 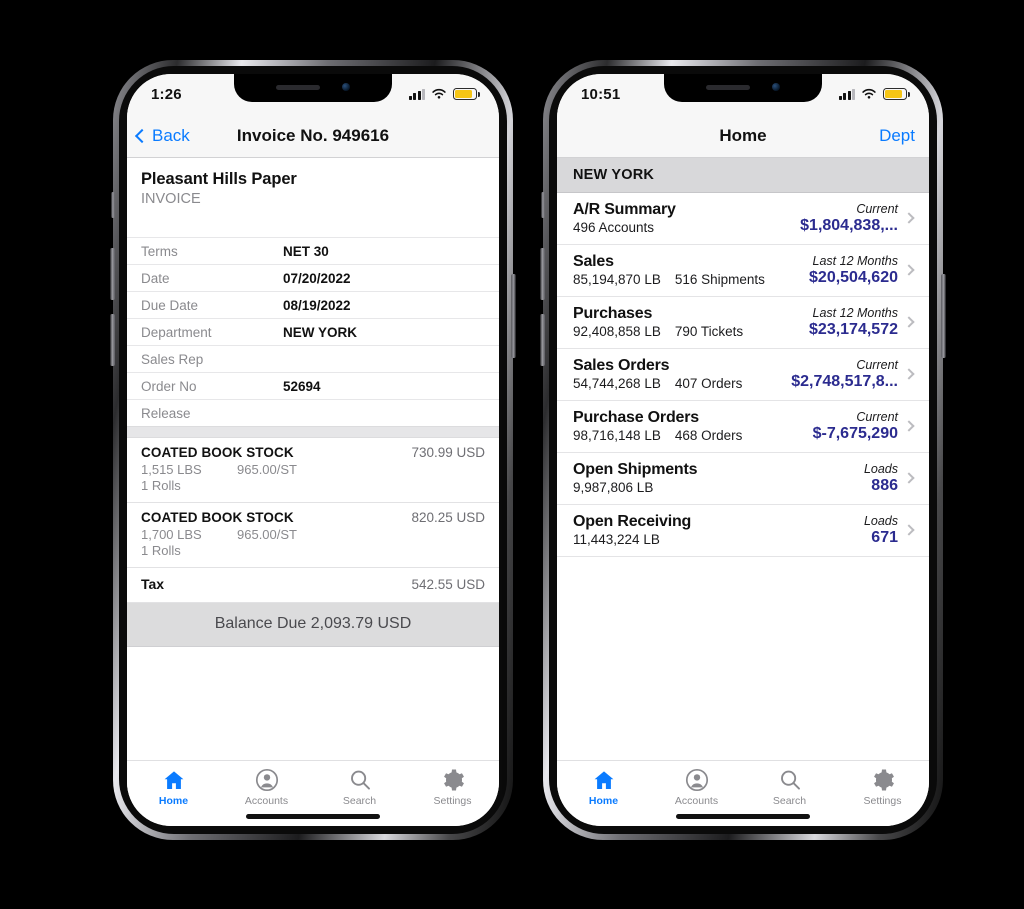 I want to click on home-icon, so click(x=604, y=780).